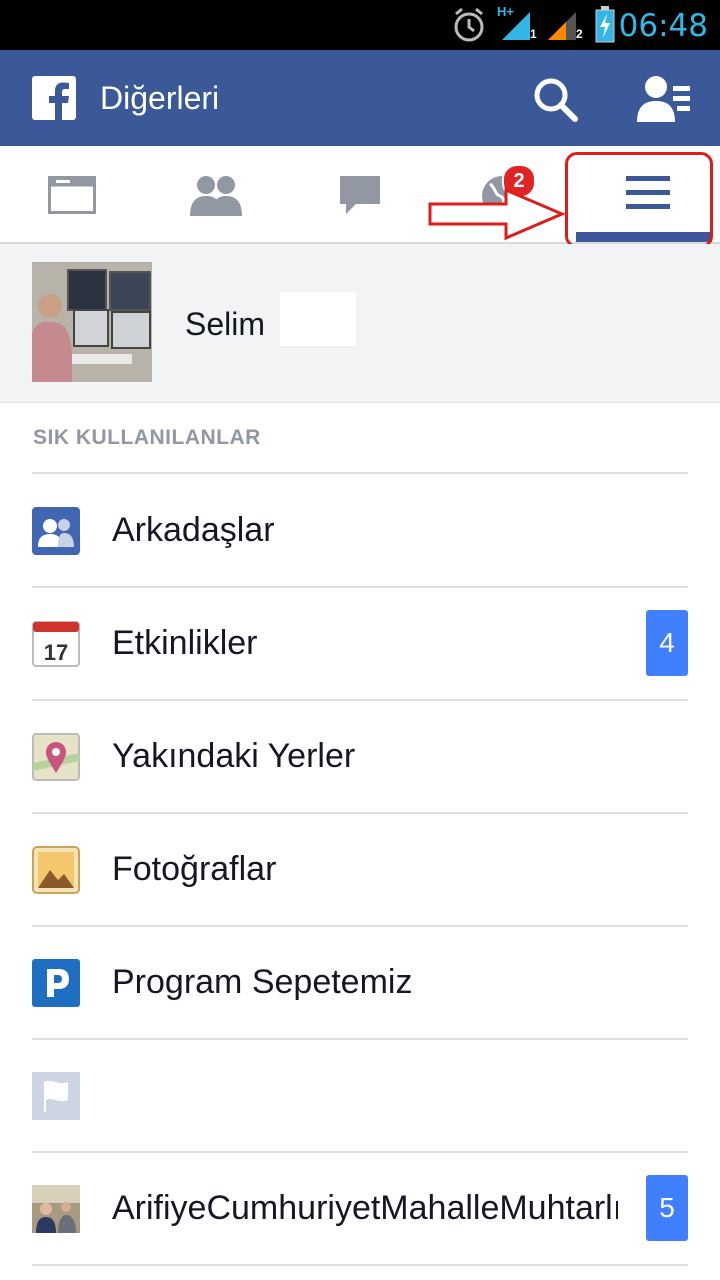 This screenshot has height=1280, width=720. I want to click on tab-news-feed, so click(72, 194).